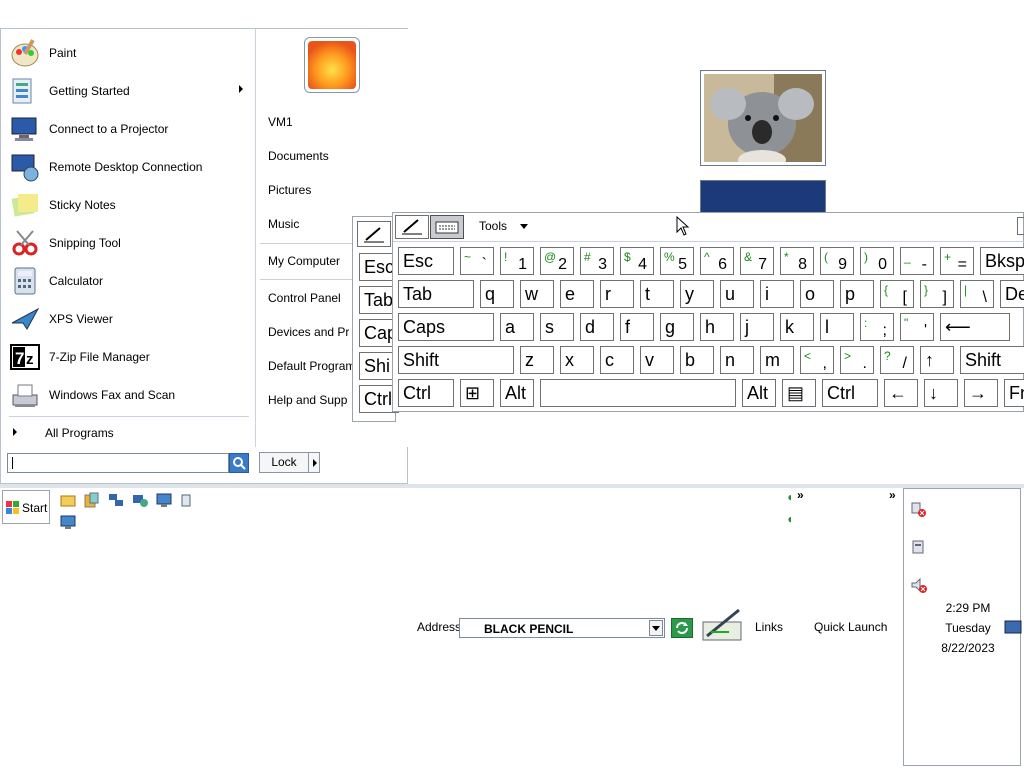 The width and height of the screenshot is (1024, 768). What do you see at coordinates (456, 360) in the screenshot?
I see `key-3-0: Shift` at bounding box center [456, 360].